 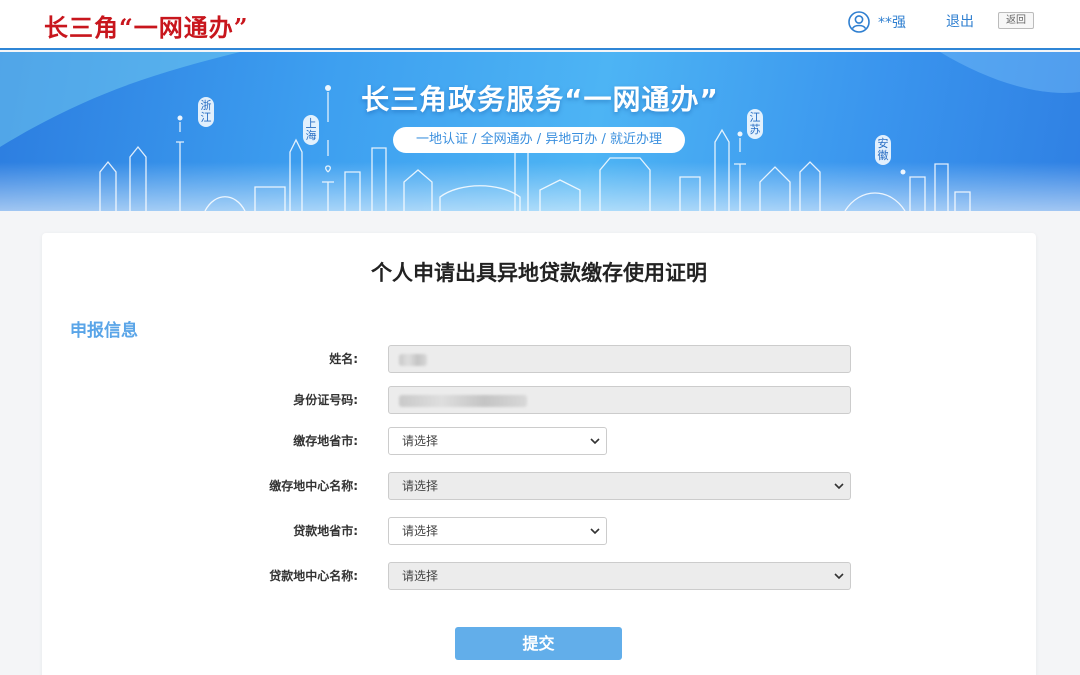 I want to click on field-label: 缴存地省市:, so click(x=325, y=441).